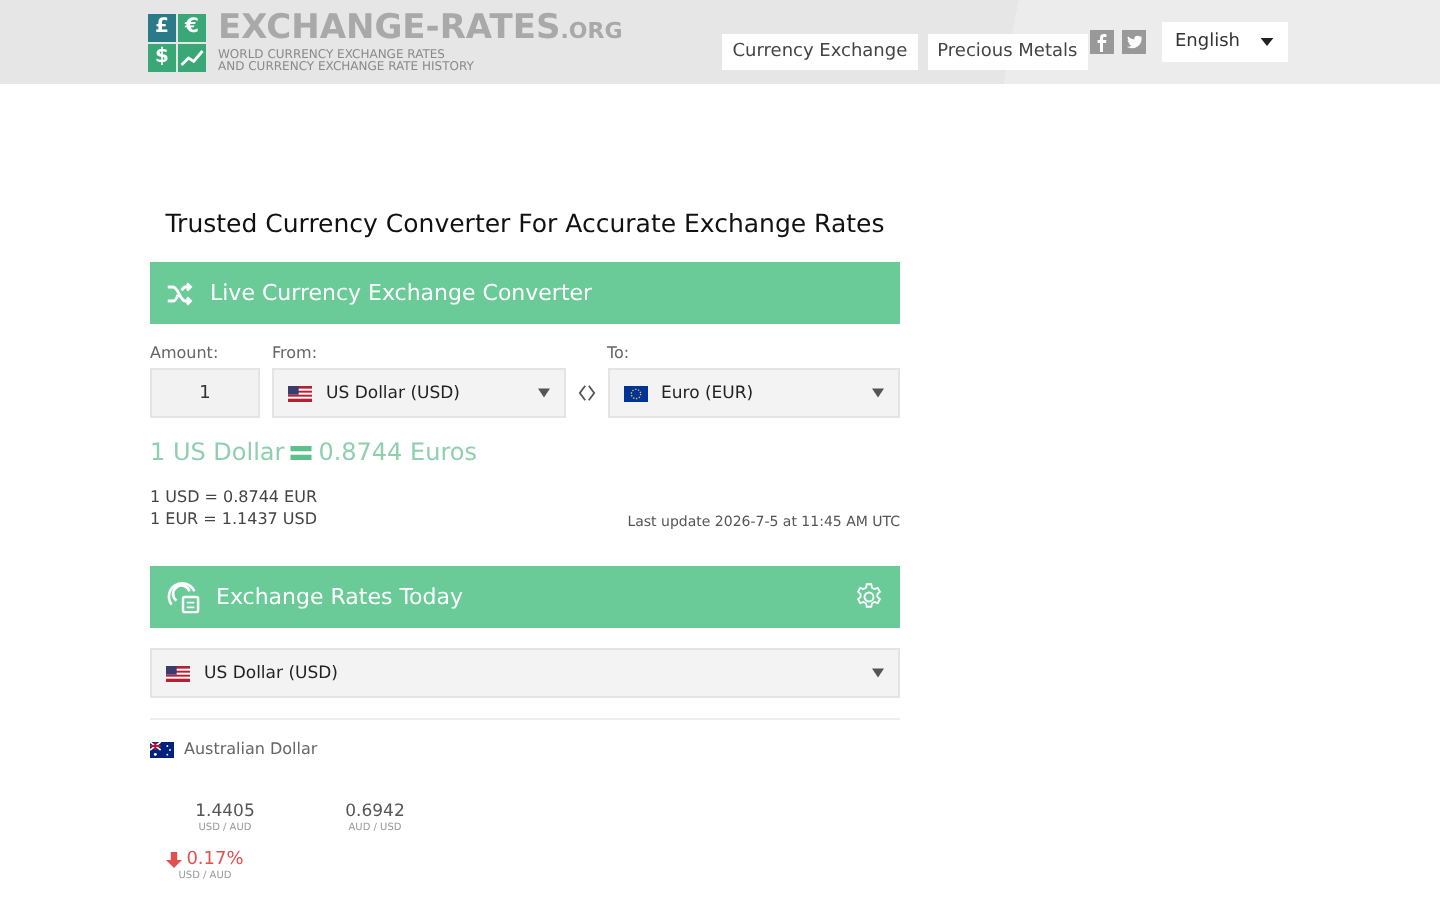 This screenshot has height=900, width=1440. I want to click on rates-icon, so click(183, 597).